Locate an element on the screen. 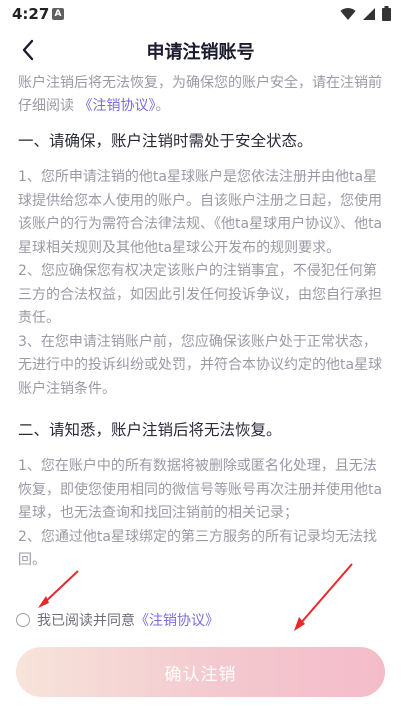 Image resolution: width=401 pixels, height=714 pixels. agreement-row: 我已阅读并同意 《注销协议》 is located at coordinates (117, 620).